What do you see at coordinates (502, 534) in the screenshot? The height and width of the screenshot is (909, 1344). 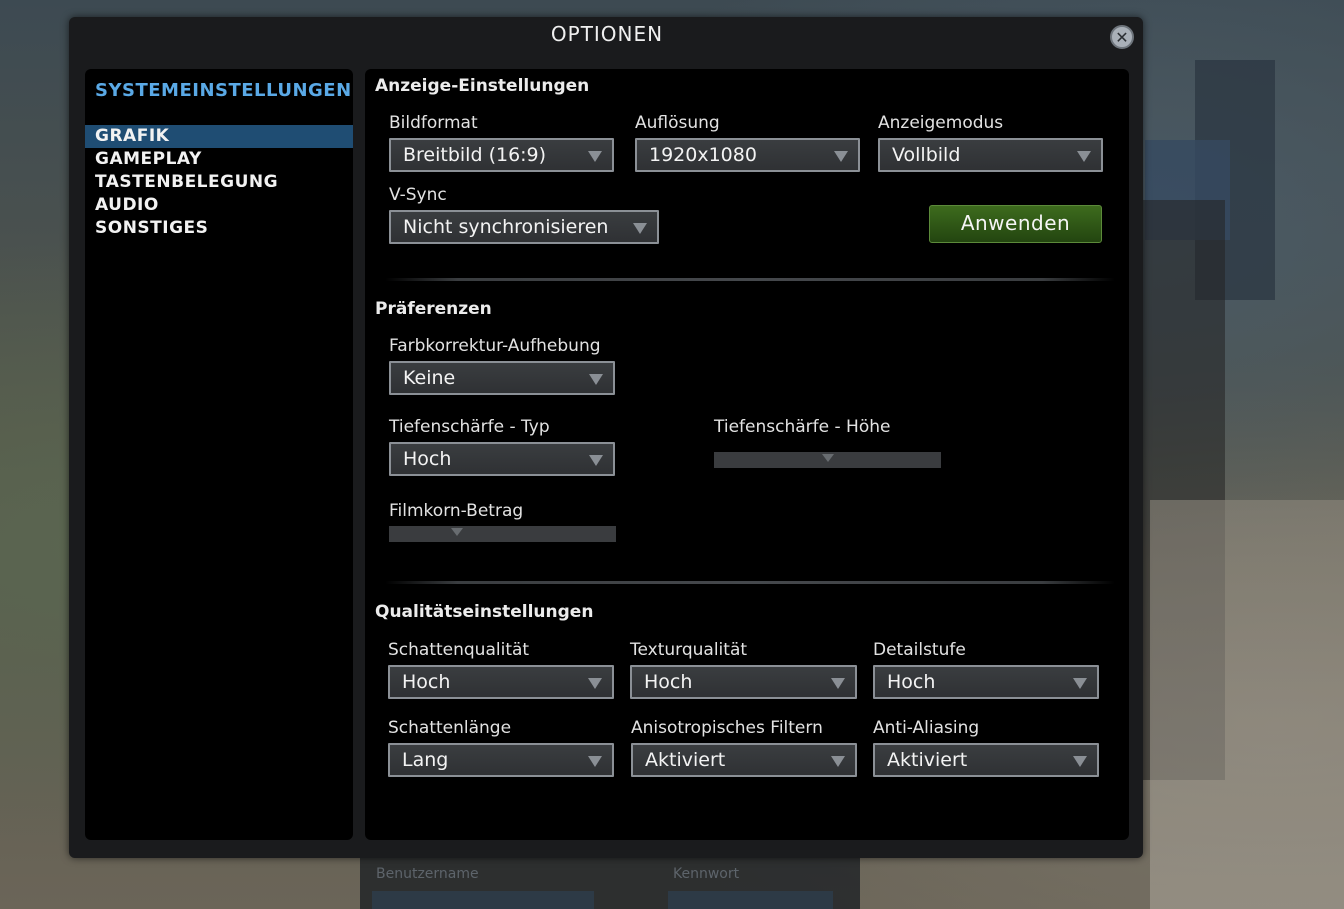 I see `film-grain-slider` at bounding box center [502, 534].